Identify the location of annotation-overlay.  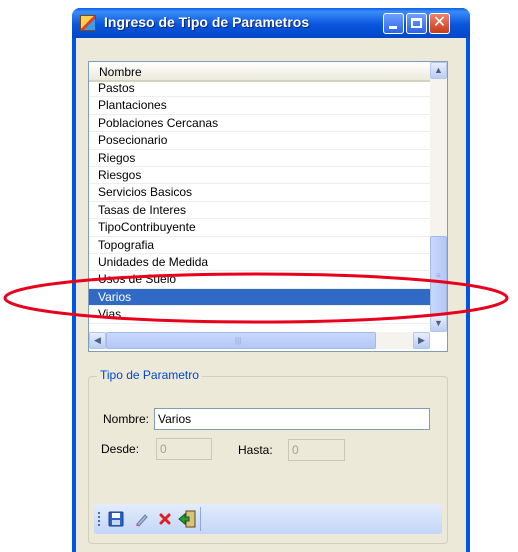
(256, 298).